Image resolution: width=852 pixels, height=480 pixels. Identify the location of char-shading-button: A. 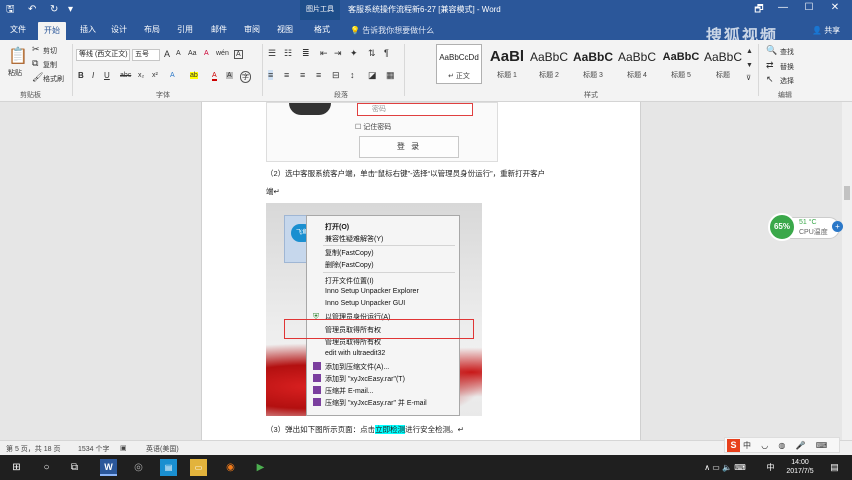
(229, 75).